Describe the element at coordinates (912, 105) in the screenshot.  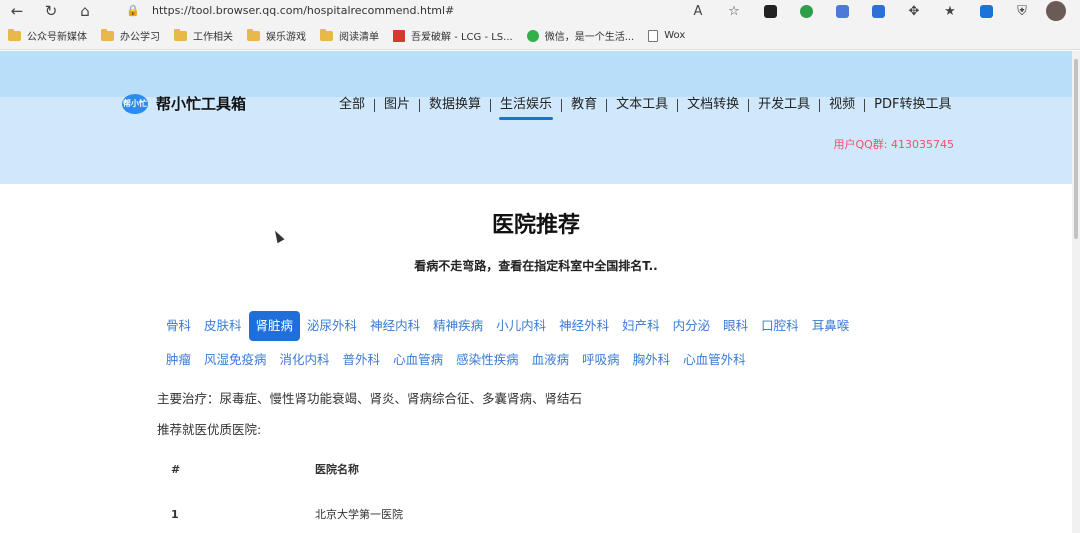
I see `menu-item-pdf-tools: PDF转换工具` at that location.